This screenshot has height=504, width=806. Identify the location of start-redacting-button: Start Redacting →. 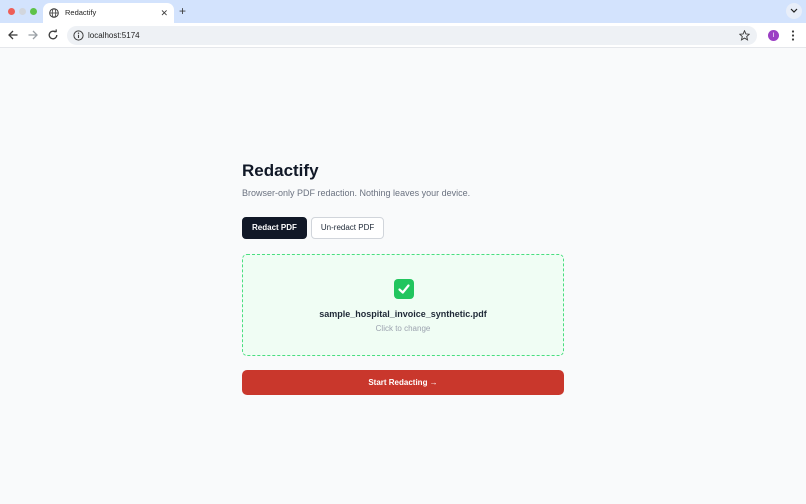
(403, 382).